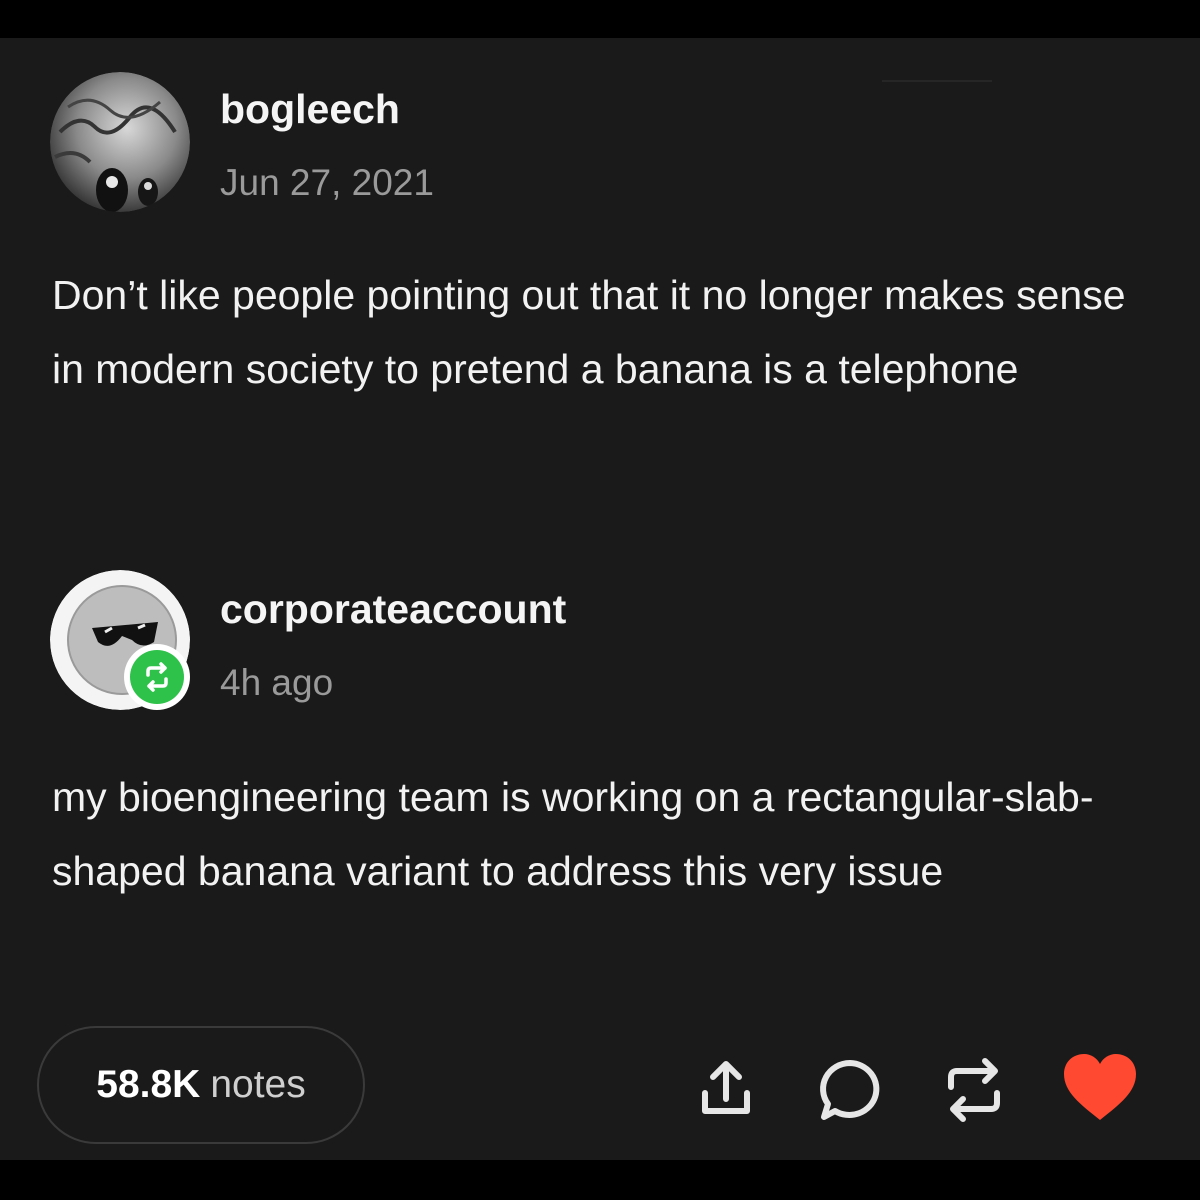 The image size is (1200, 1200). I want to click on share-icon, so click(726, 1087).